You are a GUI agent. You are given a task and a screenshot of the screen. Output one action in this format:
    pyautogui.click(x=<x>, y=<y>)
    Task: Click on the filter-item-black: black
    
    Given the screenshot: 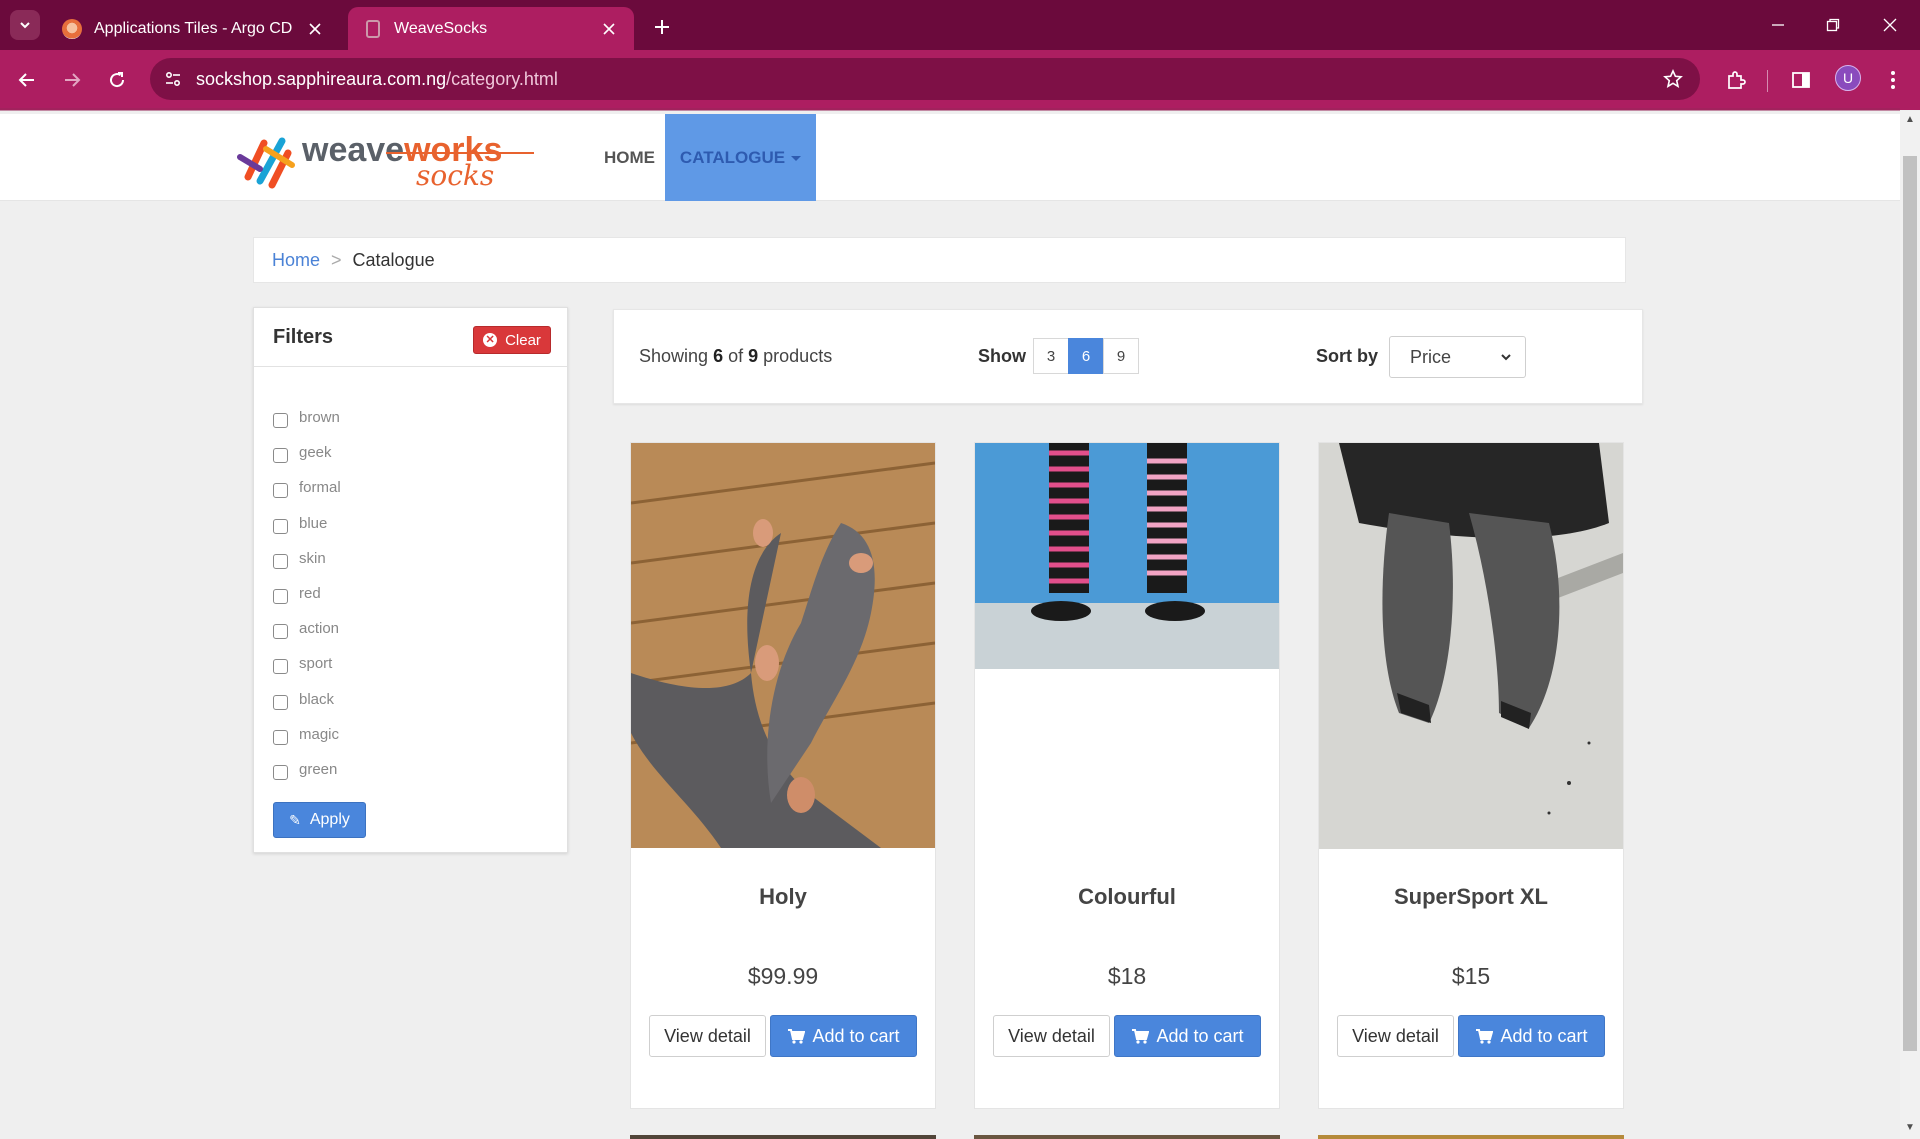 What is the action you would take?
    pyautogui.click(x=307, y=699)
    